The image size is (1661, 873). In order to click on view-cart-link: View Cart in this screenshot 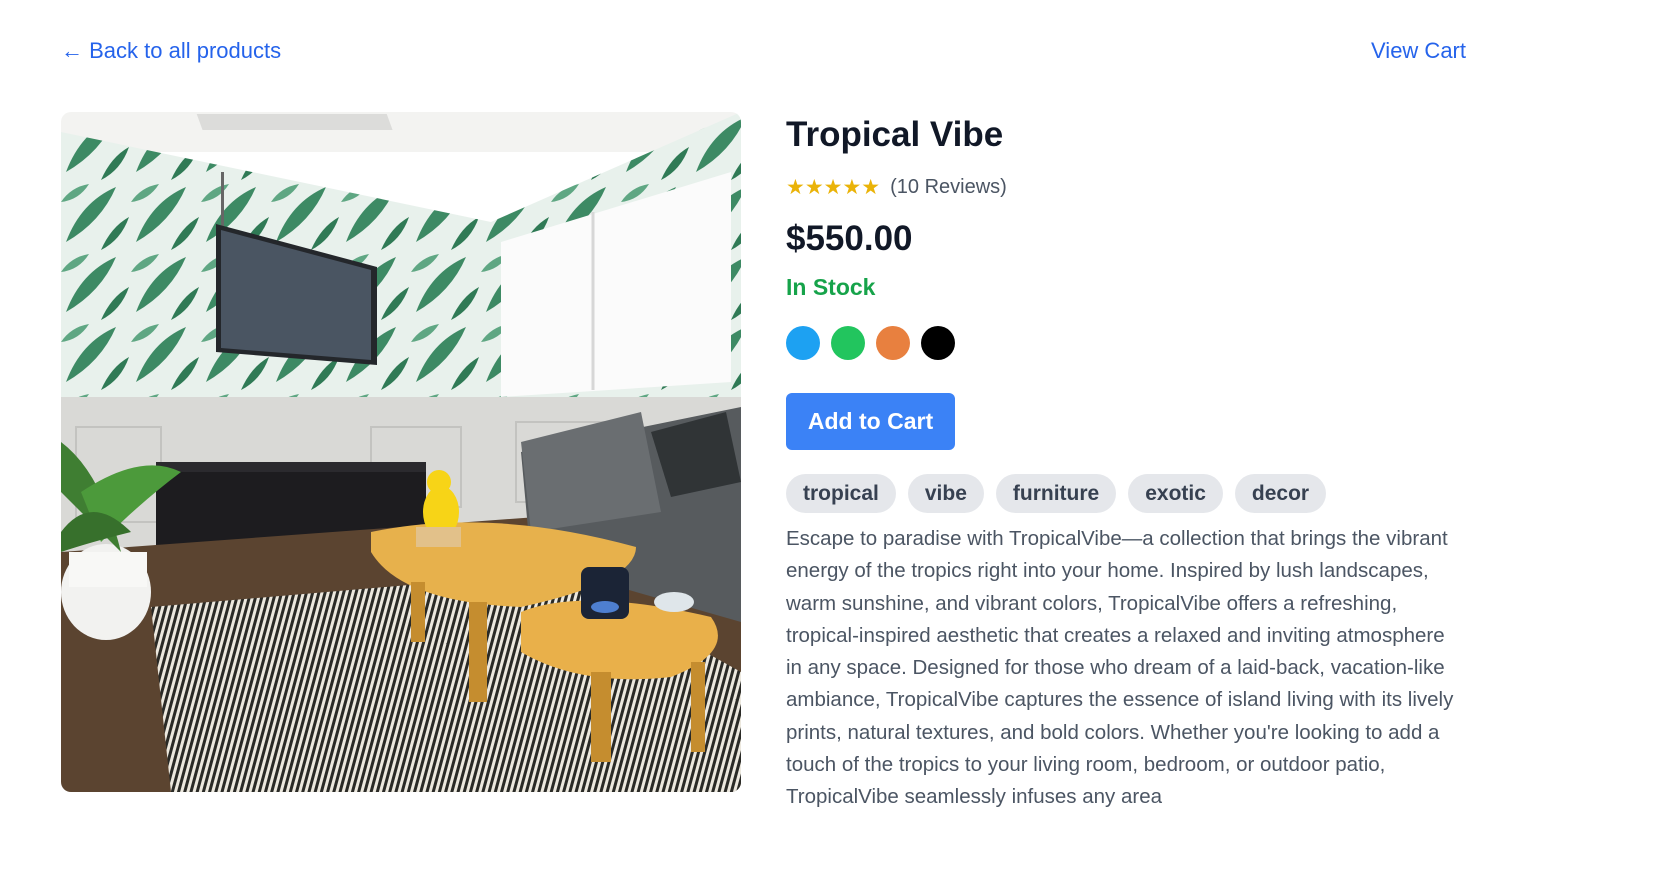, I will do `click(1418, 51)`.